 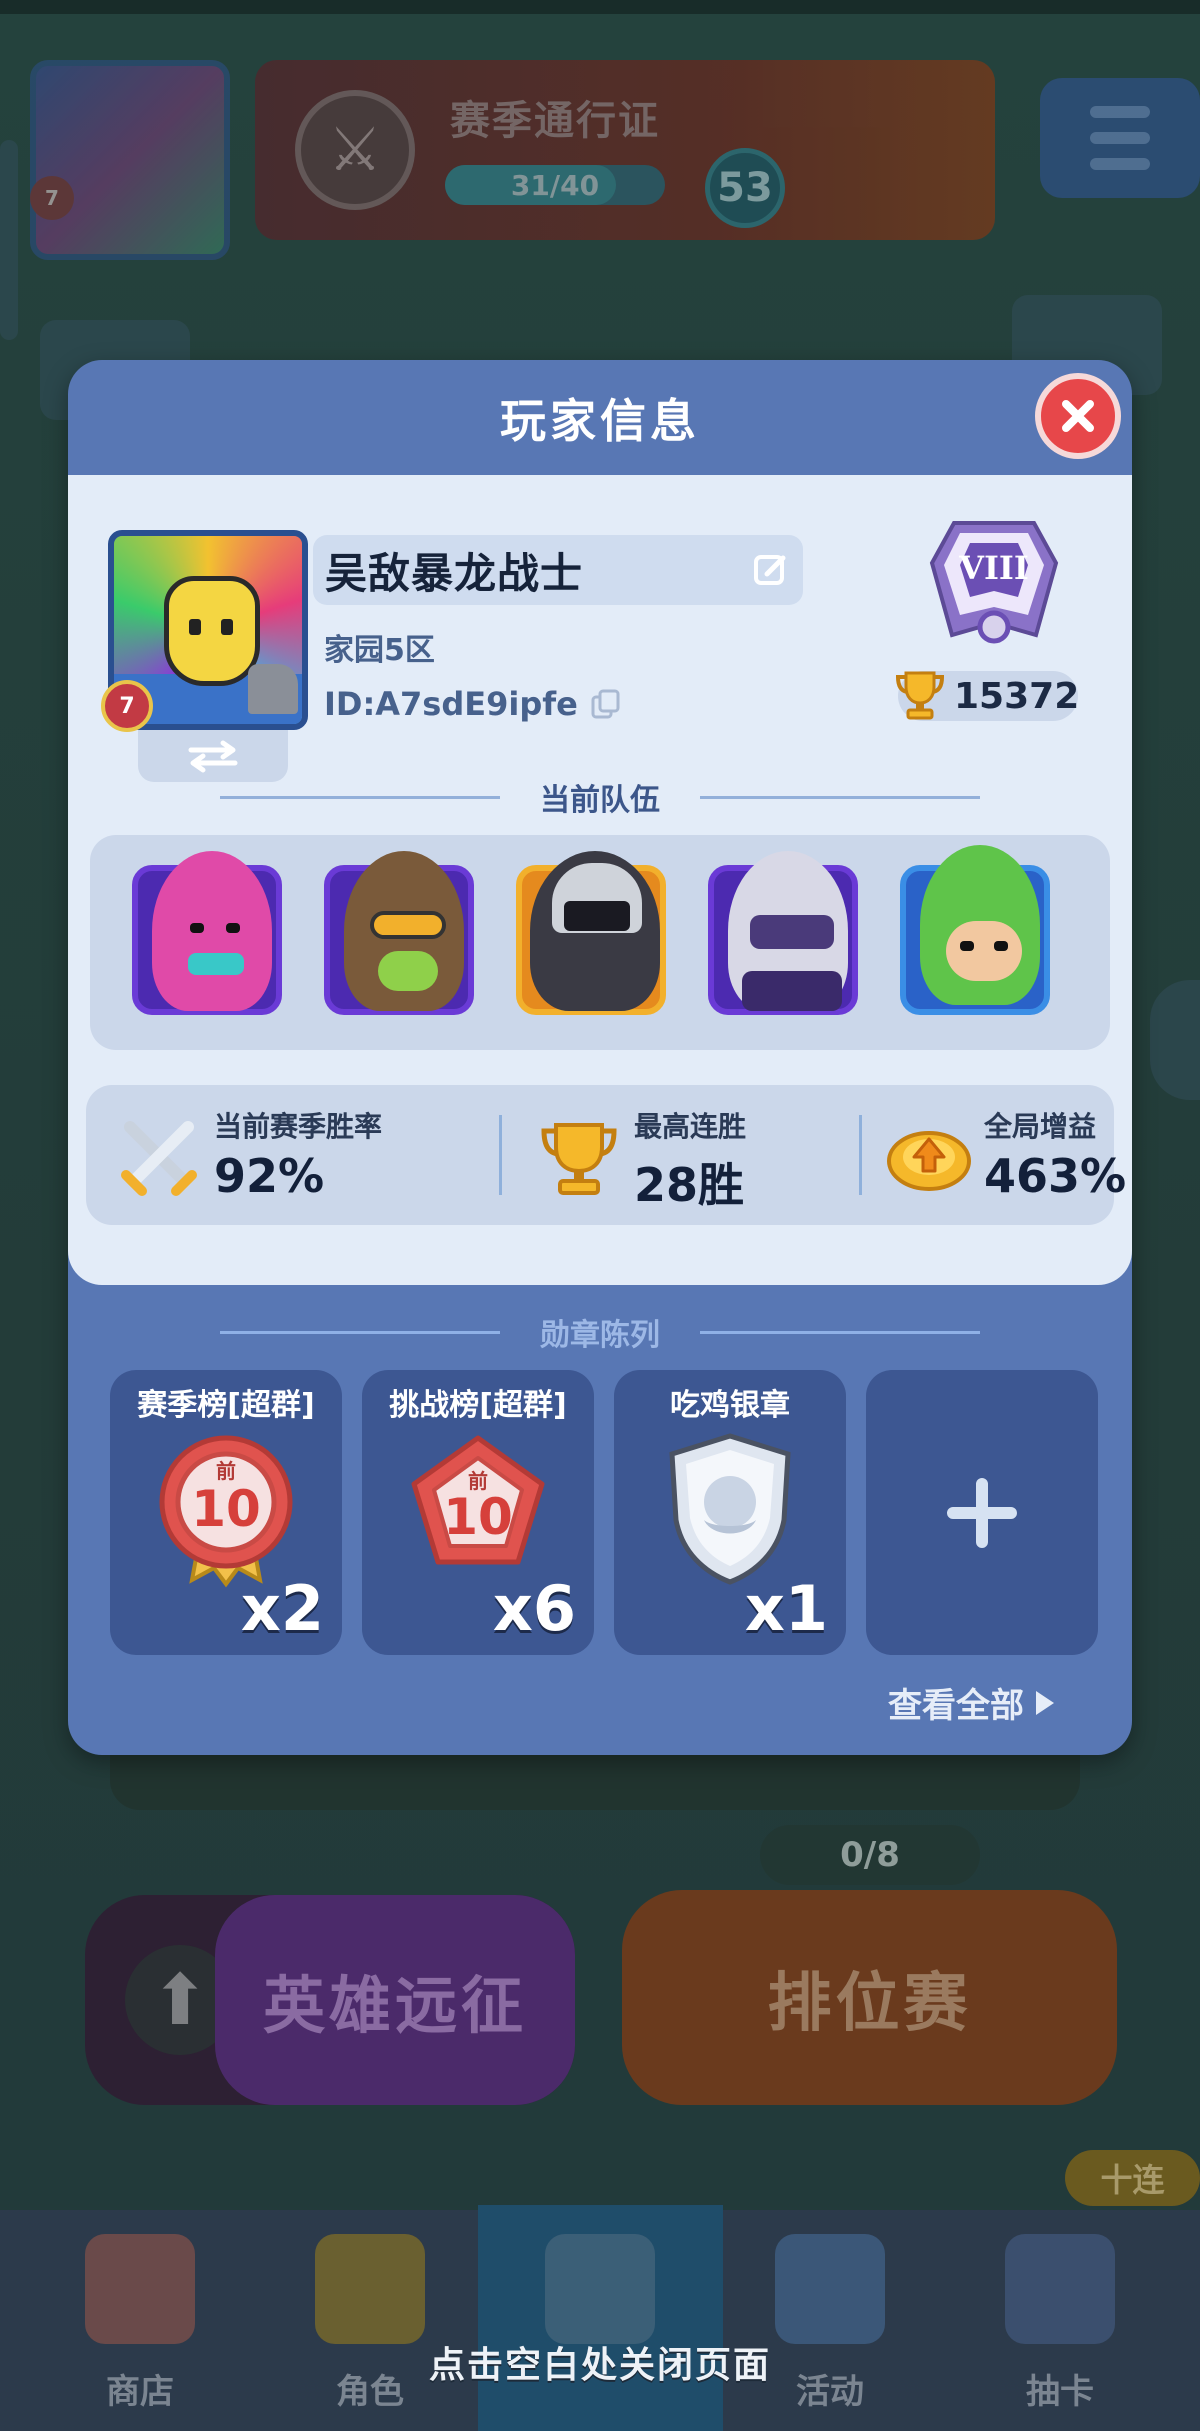 I want to click on stat-global-boost: 全局增益 463%, so click(x=1005, y=1155).